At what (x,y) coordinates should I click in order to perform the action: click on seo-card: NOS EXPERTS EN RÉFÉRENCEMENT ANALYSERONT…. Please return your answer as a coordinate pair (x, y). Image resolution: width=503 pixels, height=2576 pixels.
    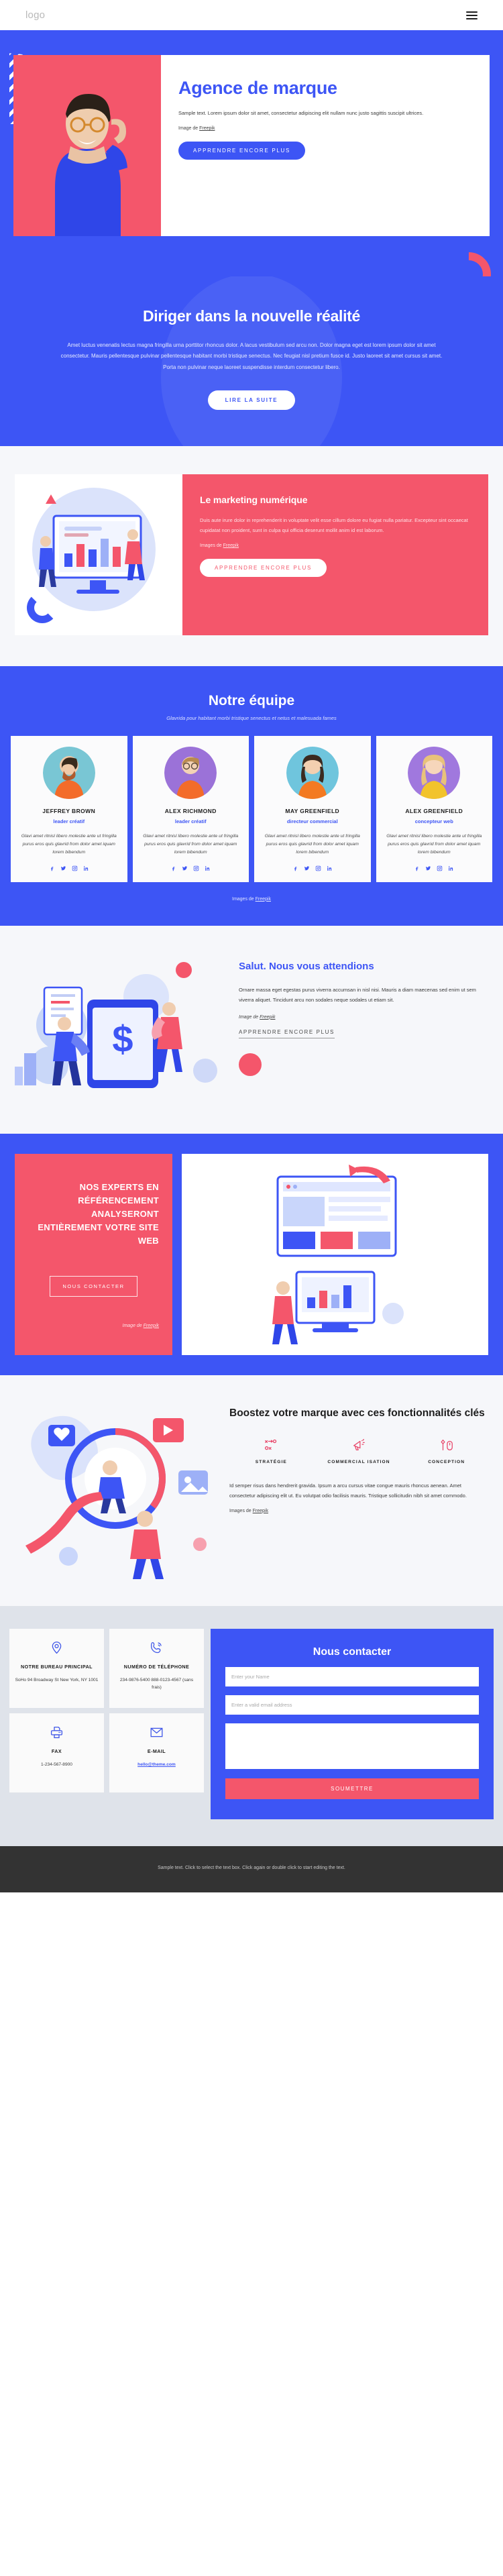
    Looking at the image, I should click on (93, 1254).